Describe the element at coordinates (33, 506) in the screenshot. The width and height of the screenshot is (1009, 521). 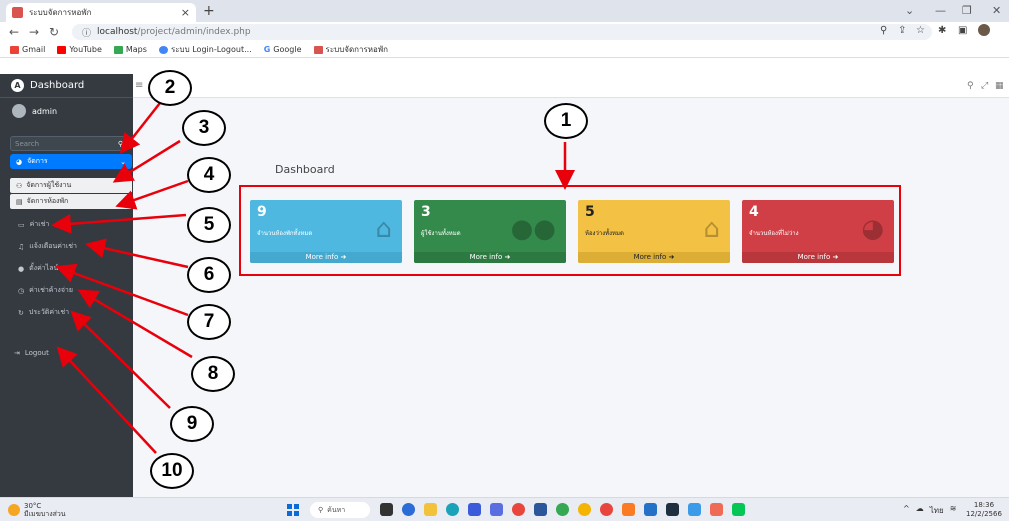
I see `weather-temp: 30°C` at that location.